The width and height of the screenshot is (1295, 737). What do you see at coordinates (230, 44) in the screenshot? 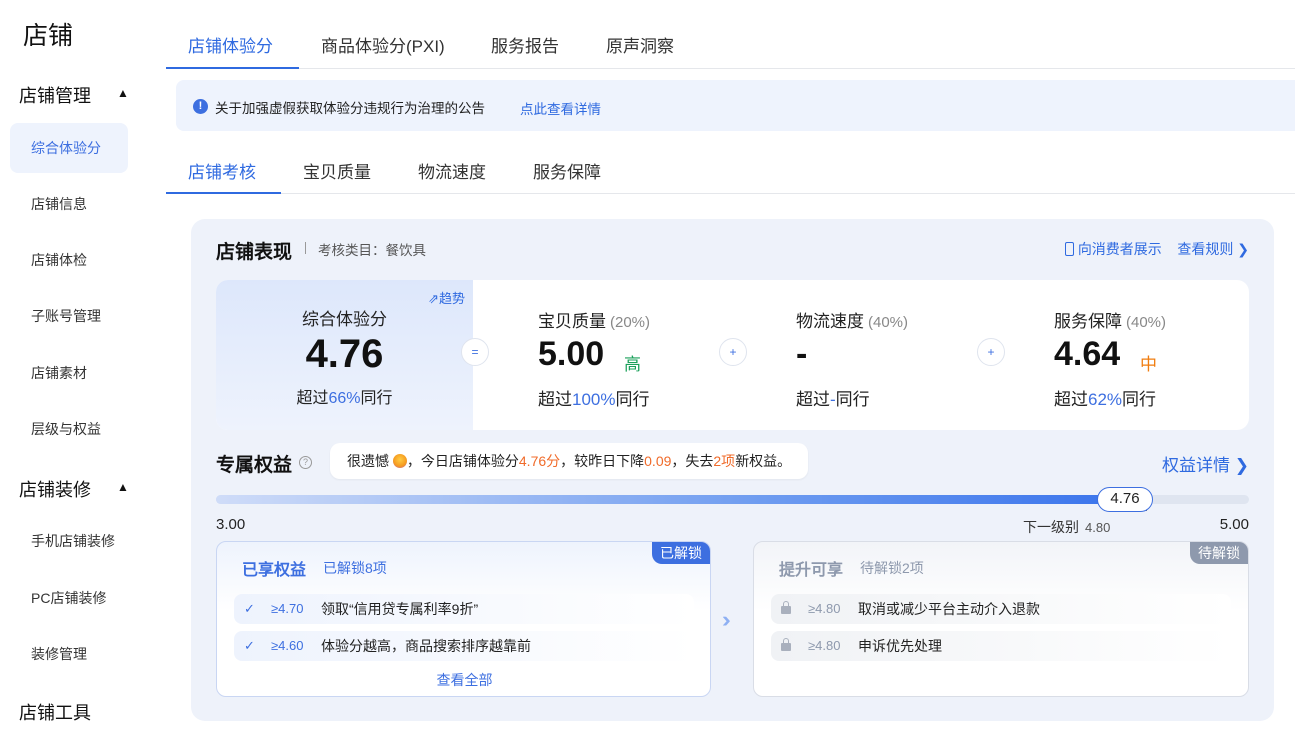
I see `tab-store-experience-score: 店铺体验分` at bounding box center [230, 44].